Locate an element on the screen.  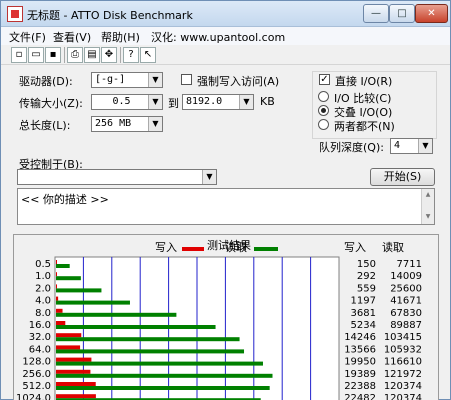
drive-label: 驱动器(D): is located at coordinates (46, 81).